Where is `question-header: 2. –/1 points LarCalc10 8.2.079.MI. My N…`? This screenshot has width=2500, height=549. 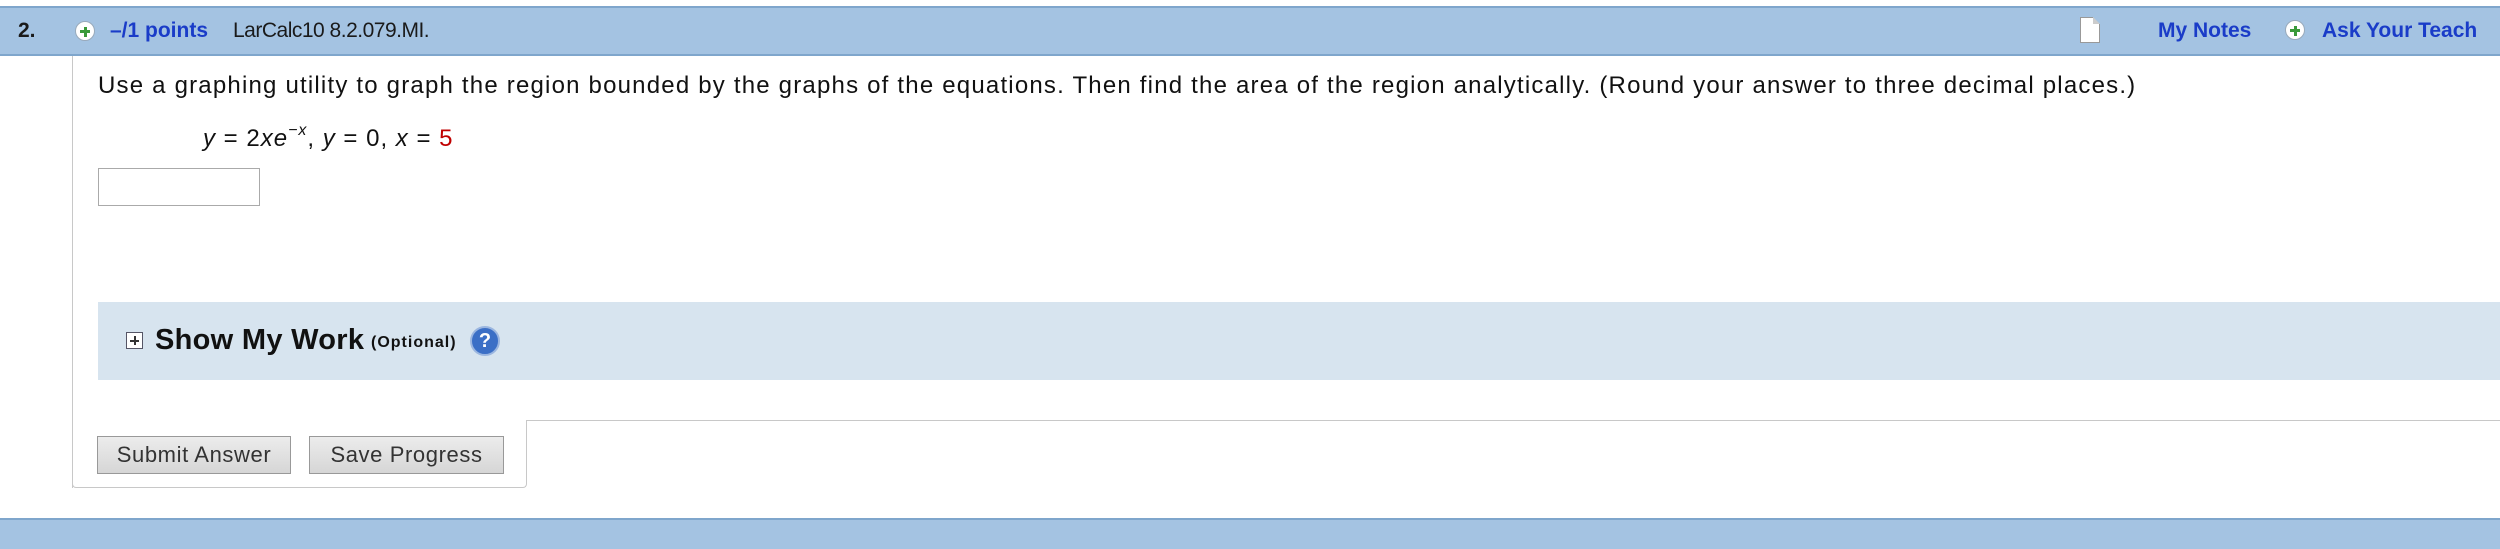 question-header: 2. –/1 points LarCalc10 8.2.079.MI. My N… is located at coordinates (1250, 31).